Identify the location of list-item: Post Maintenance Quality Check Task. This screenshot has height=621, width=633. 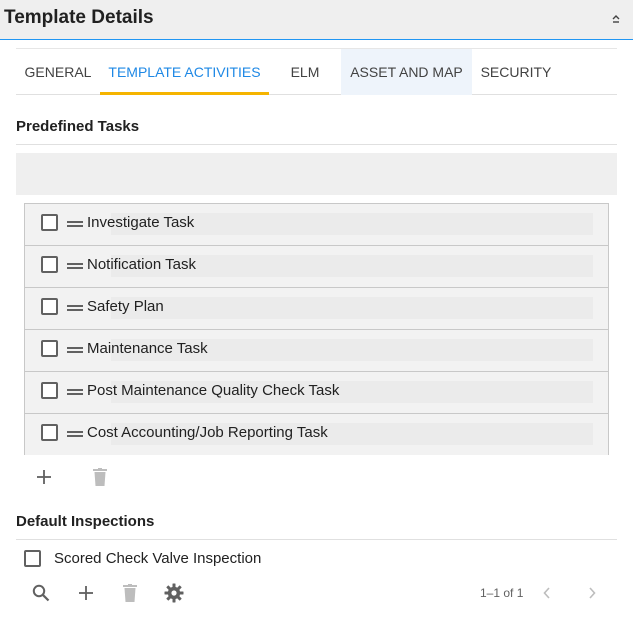
(316, 393).